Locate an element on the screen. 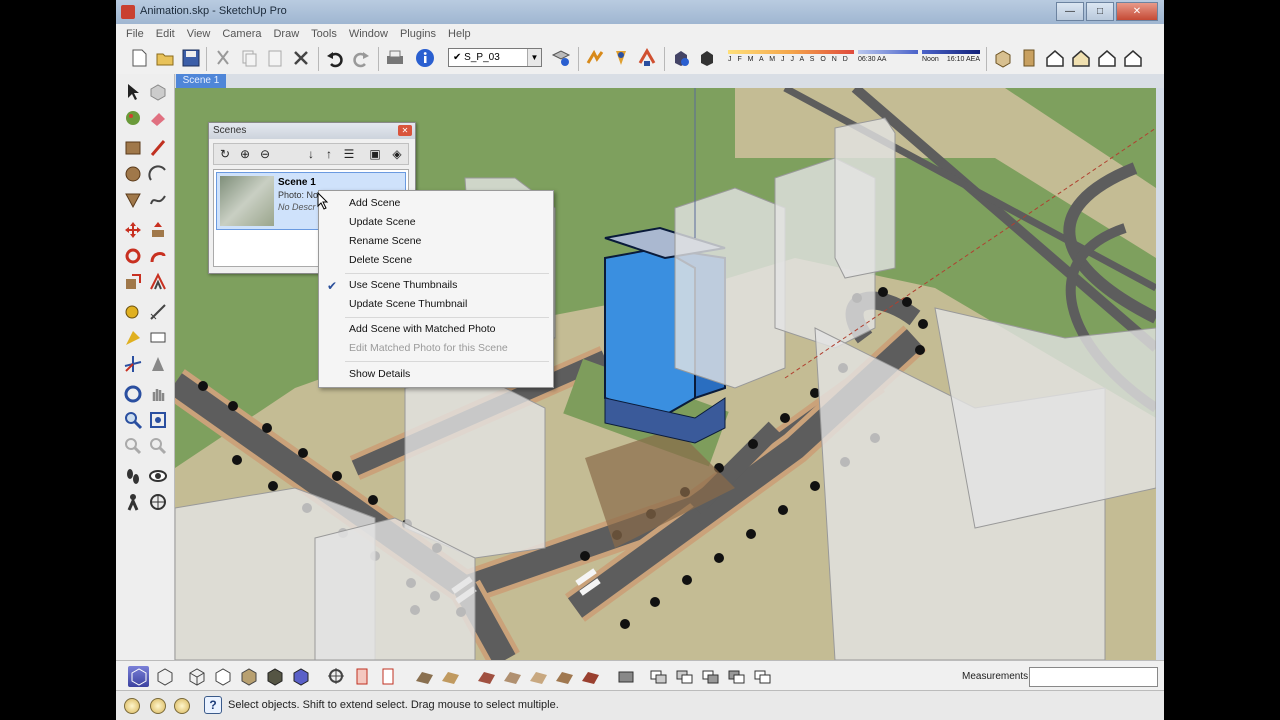 This screenshot has width=1280, height=720. shadow-time-slider-afternoon: Noon 16:10 AEA is located at coordinates (951, 59).